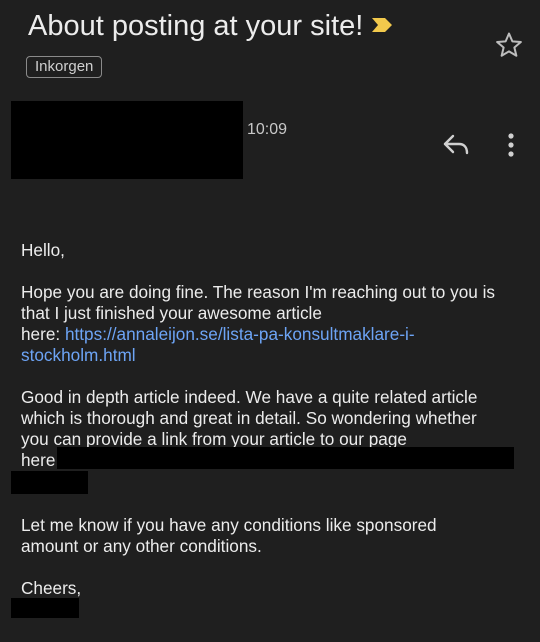 The image size is (540, 642). Describe the element at coordinates (43, 250) in the screenshot. I see `greeting: Hello,` at that location.